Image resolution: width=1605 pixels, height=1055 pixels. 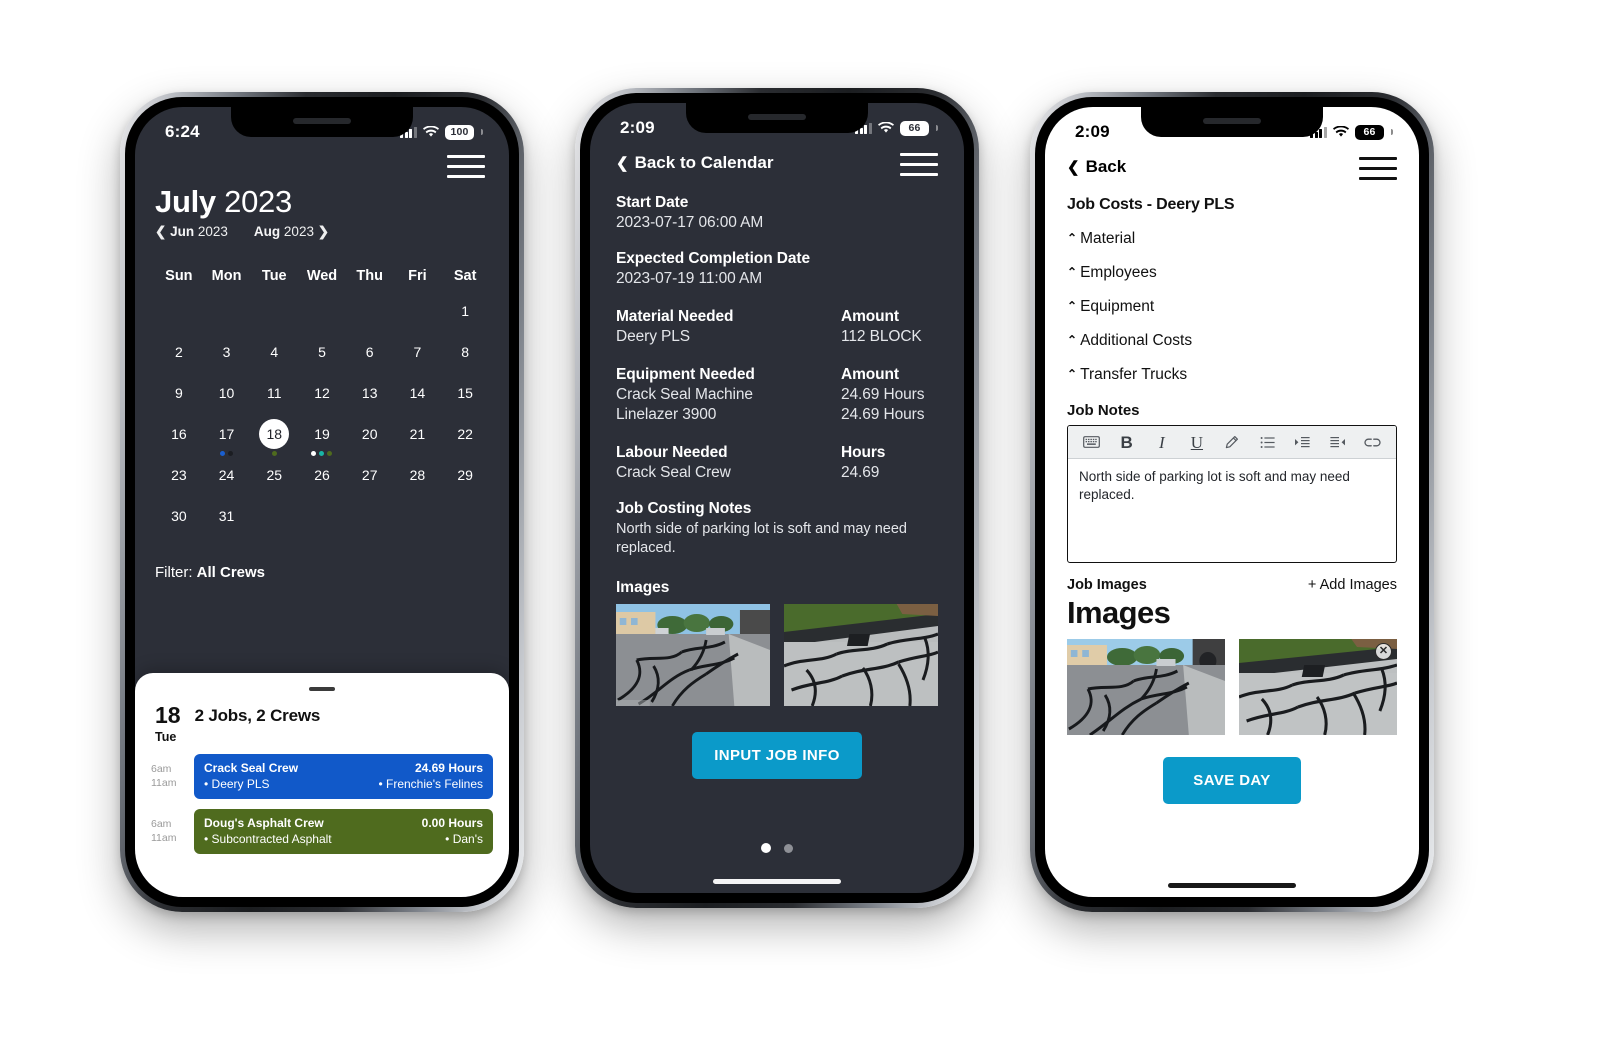 I want to click on indent-right-icon, so click(x=1302, y=442).